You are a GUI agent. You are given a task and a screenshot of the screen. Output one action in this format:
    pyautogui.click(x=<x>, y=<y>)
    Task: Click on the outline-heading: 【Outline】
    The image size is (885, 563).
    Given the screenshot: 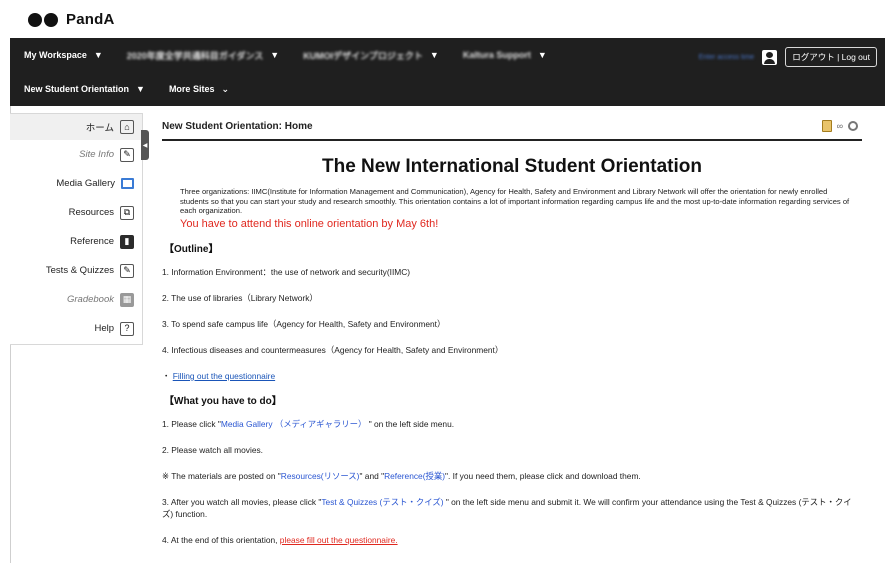 What is the action you would take?
    pyautogui.click(x=191, y=249)
    